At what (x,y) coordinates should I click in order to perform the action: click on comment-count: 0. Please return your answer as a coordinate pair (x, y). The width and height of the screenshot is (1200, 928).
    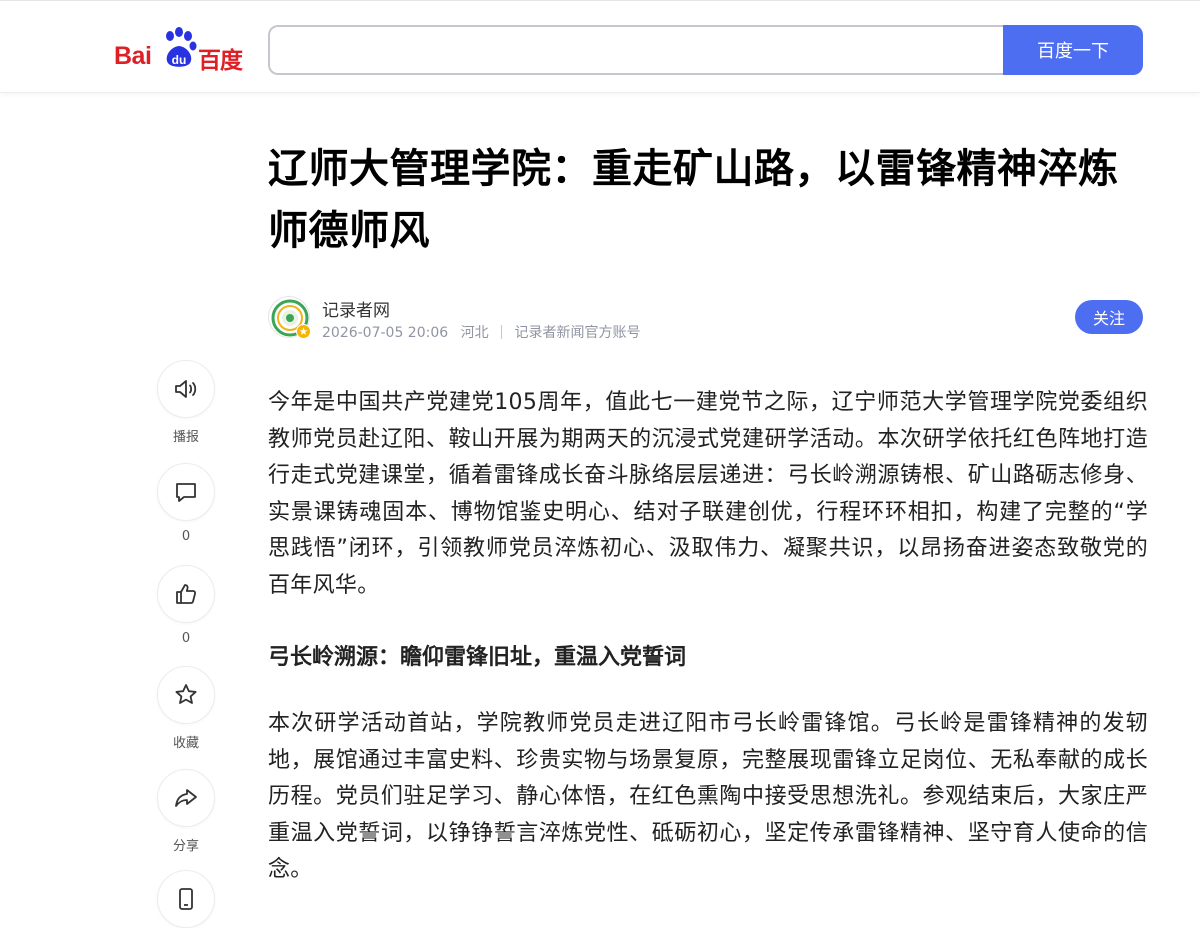
    Looking at the image, I should click on (186, 536).